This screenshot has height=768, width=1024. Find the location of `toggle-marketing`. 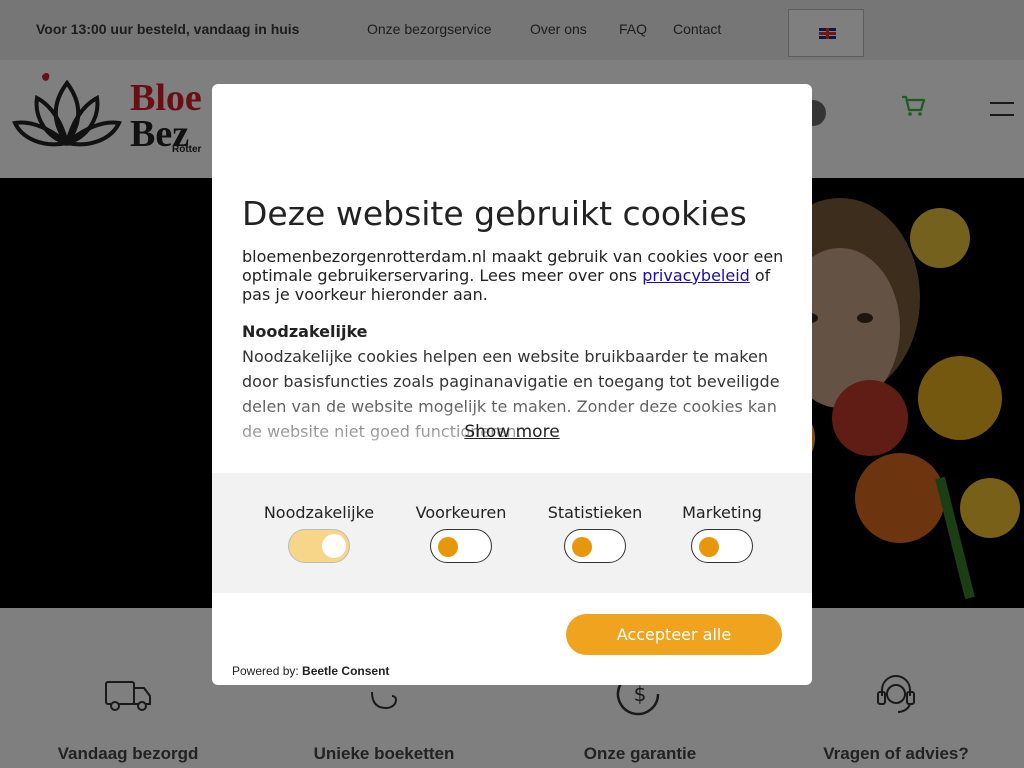

toggle-marketing is located at coordinates (722, 546).